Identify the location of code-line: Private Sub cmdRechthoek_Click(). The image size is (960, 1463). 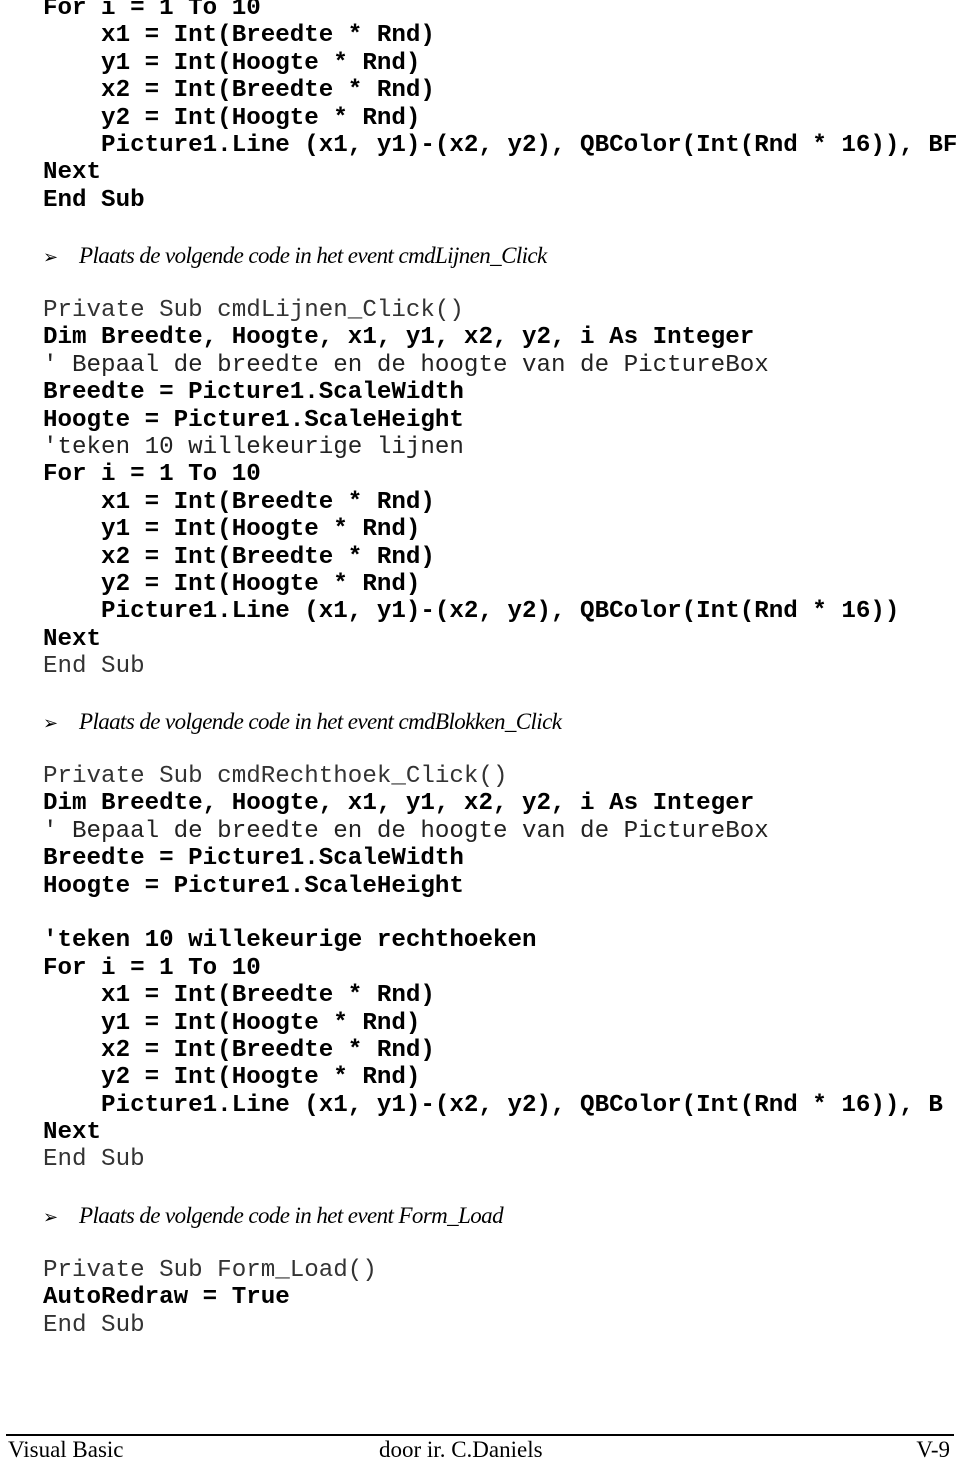
(275, 776).